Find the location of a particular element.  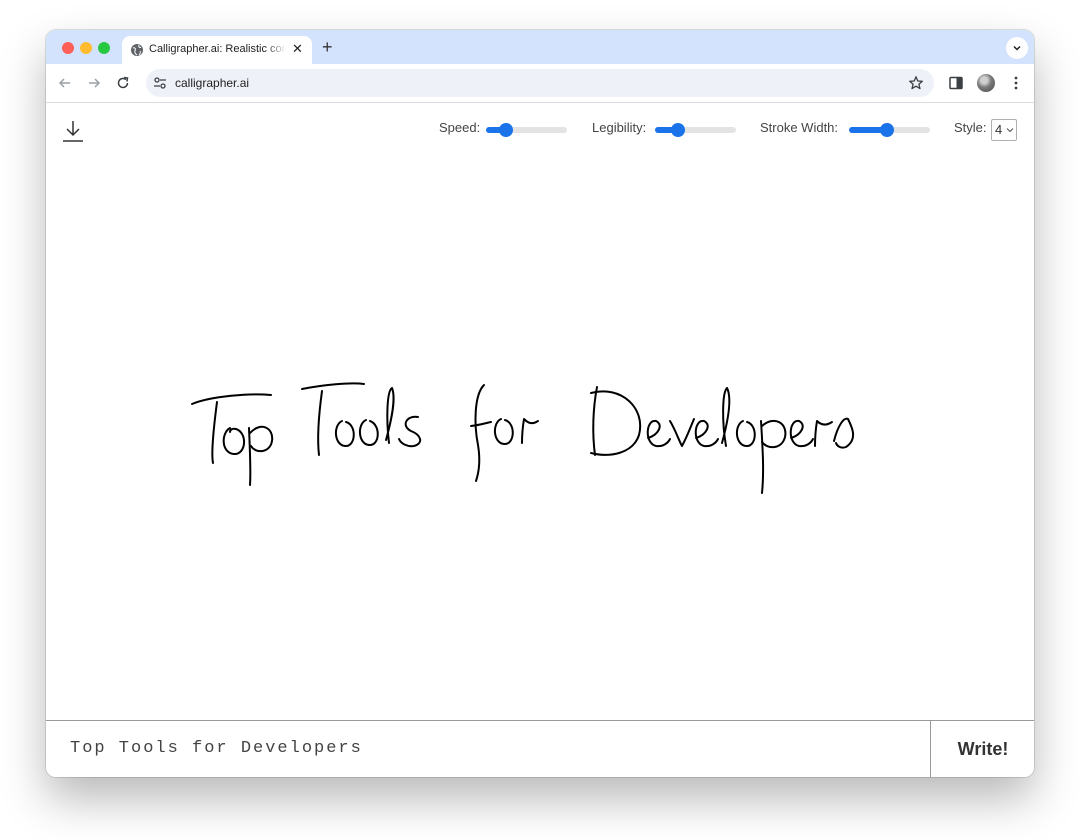

legibility-slider is located at coordinates (695, 130).